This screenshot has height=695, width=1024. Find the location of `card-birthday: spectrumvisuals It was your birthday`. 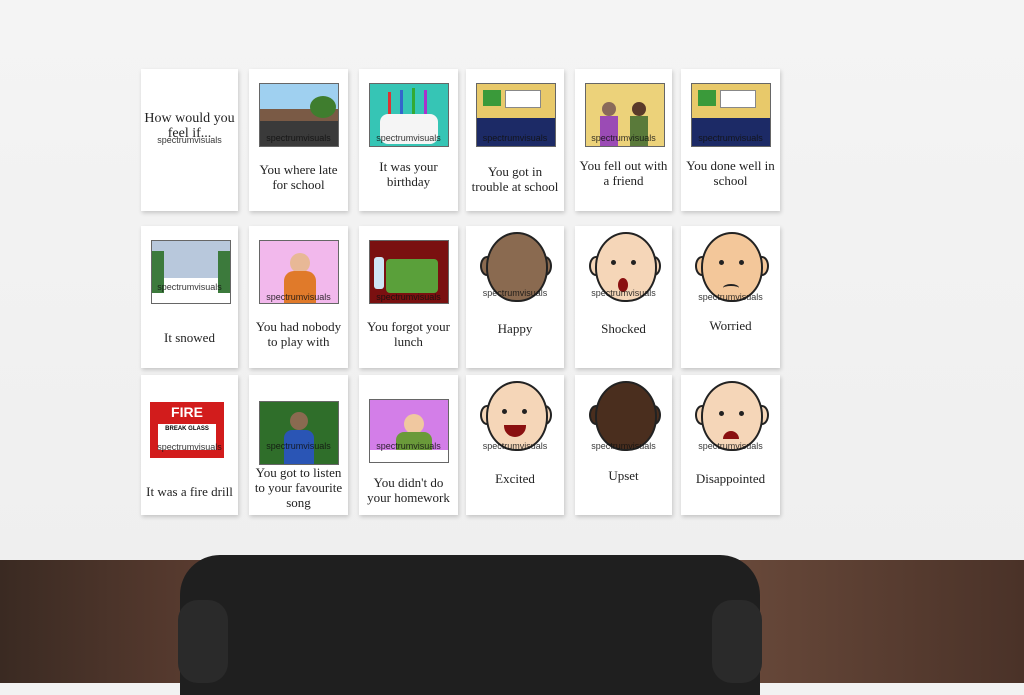

card-birthday: spectrumvisuals It was your birthday is located at coordinates (408, 140).